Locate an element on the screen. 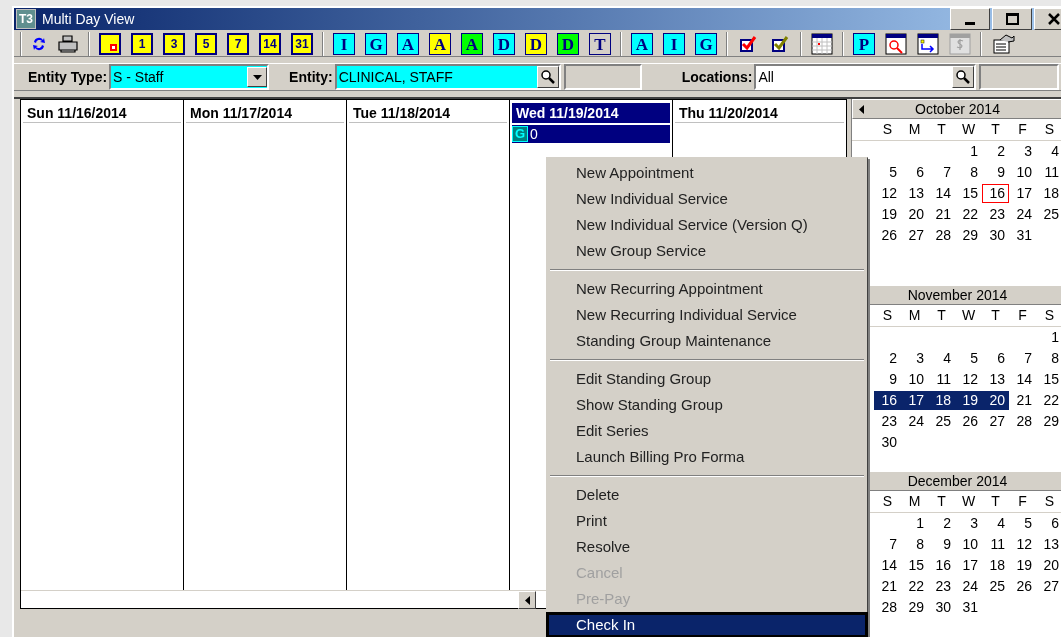  menu-item: New Group Service is located at coordinates (707, 251).